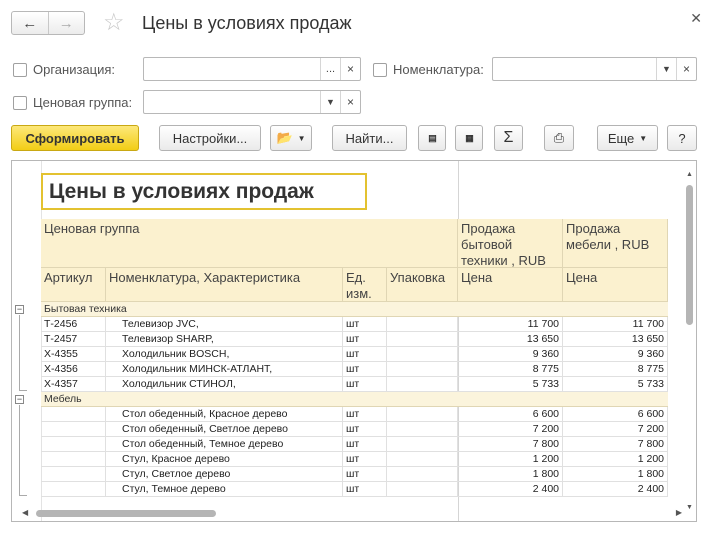 This screenshot has width=714, height=534. I want to click on article-cell: Х-4355, so click(73, 354).